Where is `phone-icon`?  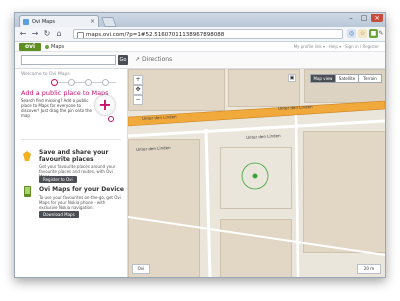 phone-icon is located at coordinates (27, 191).